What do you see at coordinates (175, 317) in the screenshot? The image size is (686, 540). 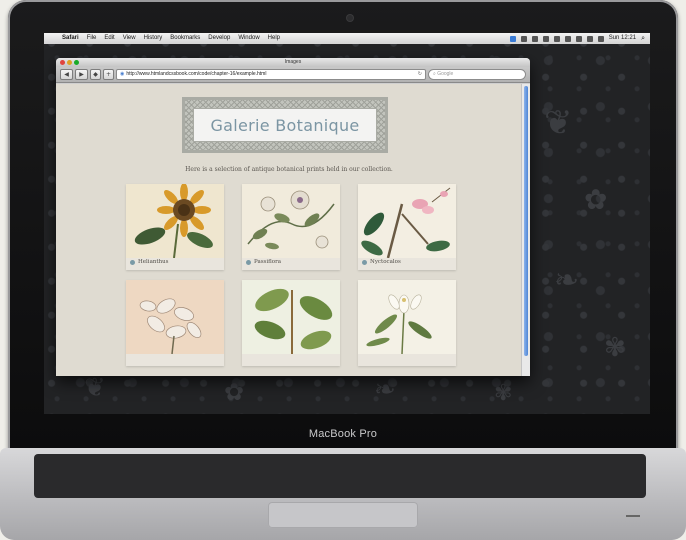 I see `white-flower-print-image` at bounding box center [175, 317].